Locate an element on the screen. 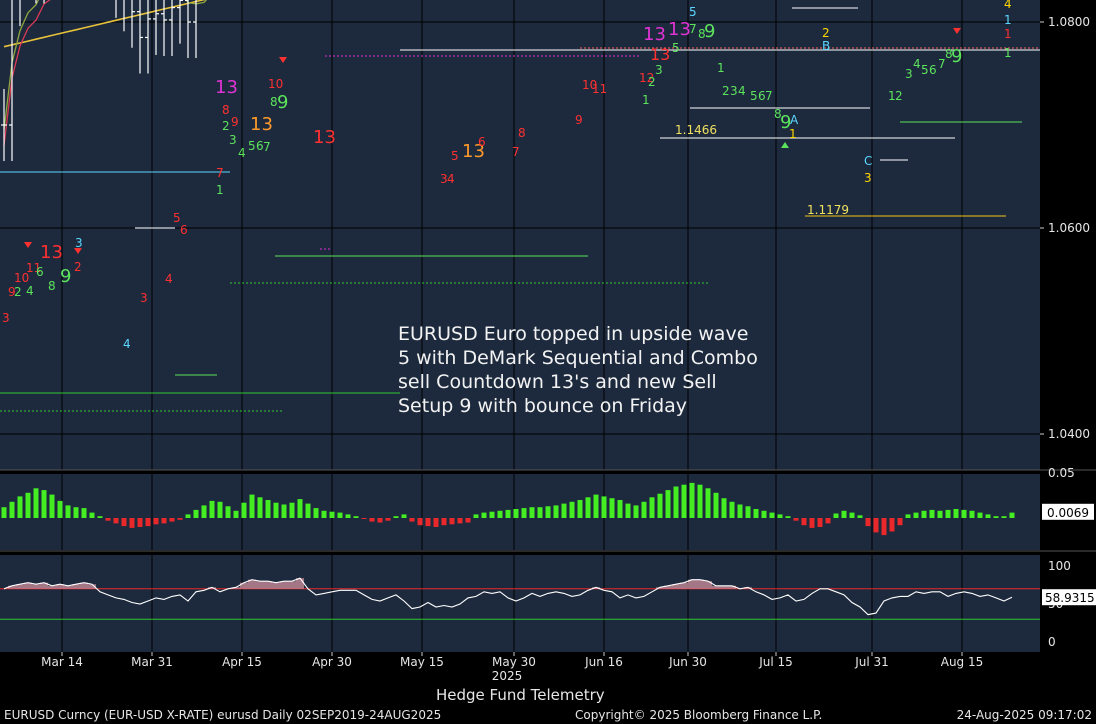 This screenshot has width=1096, height=724. x-axis-label: May 30 is located at coordinates (514, 662).